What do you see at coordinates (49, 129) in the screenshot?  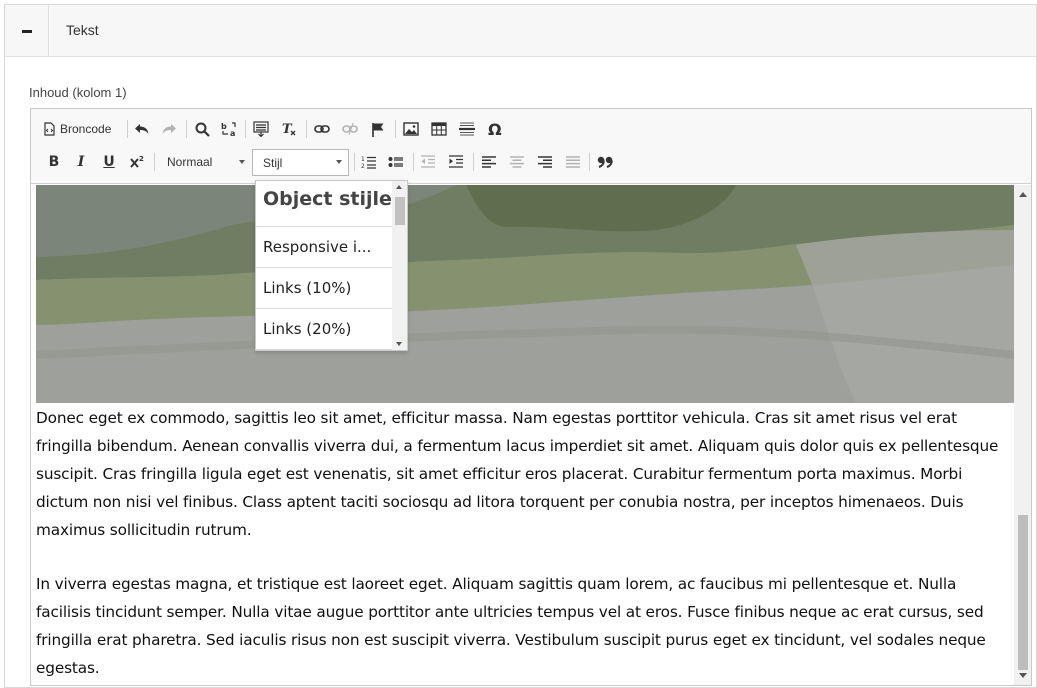 I see `source-code-icon` at bounding box center [49, 129].